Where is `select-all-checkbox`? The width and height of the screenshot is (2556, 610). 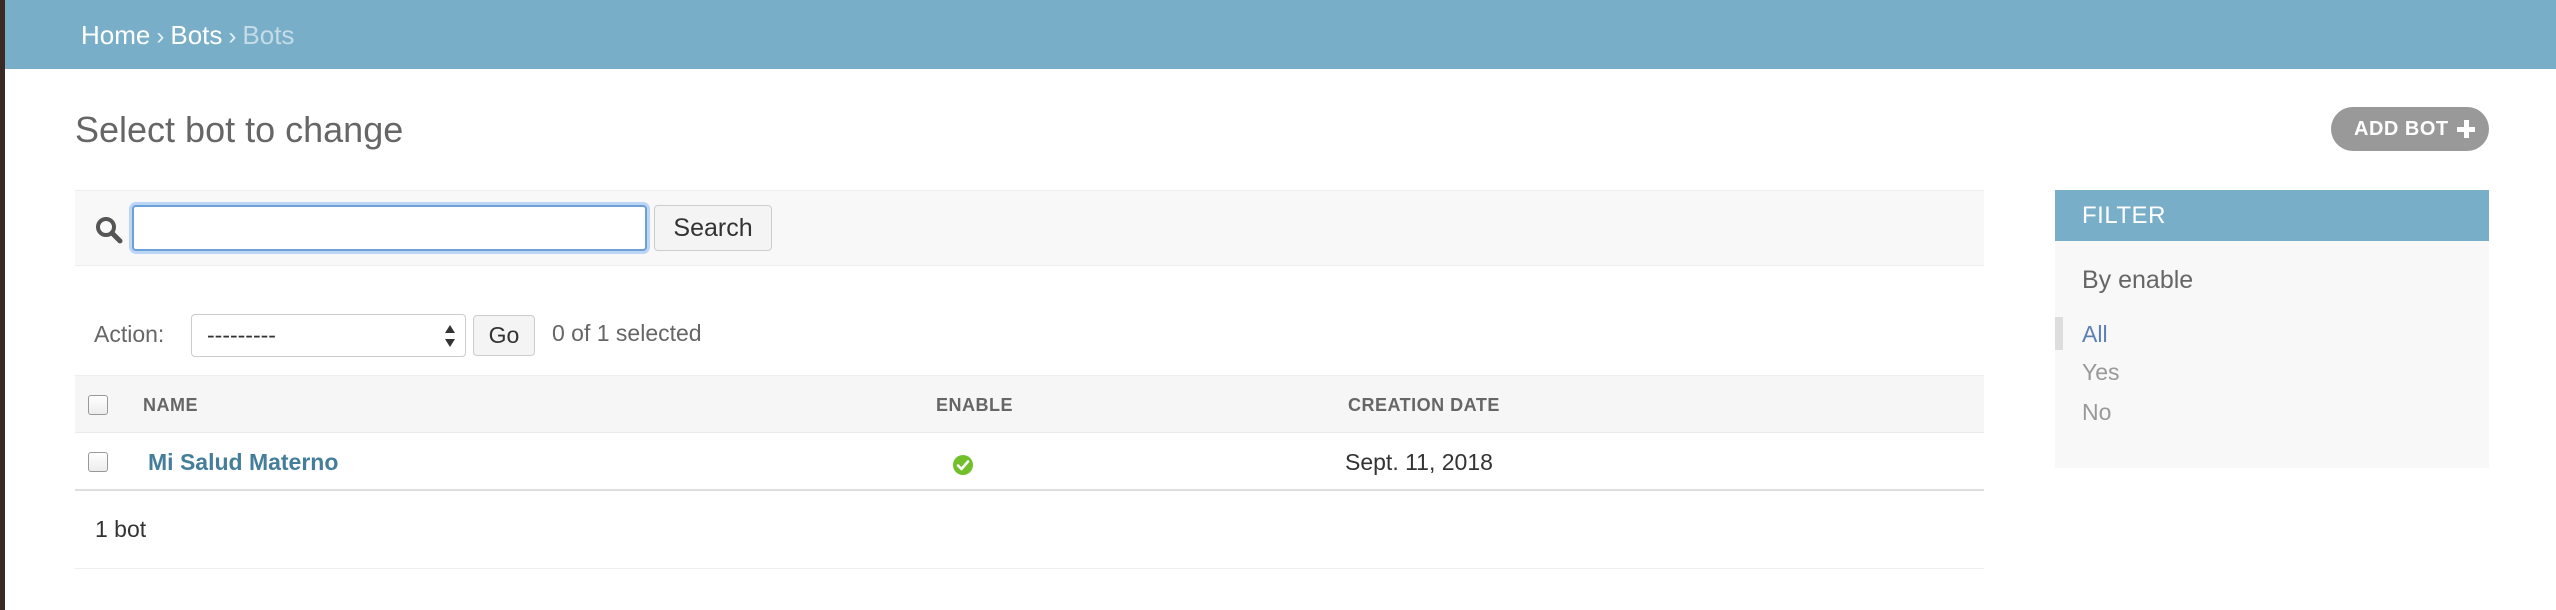
select-all-checkbox is located at coordinates (98, 405).